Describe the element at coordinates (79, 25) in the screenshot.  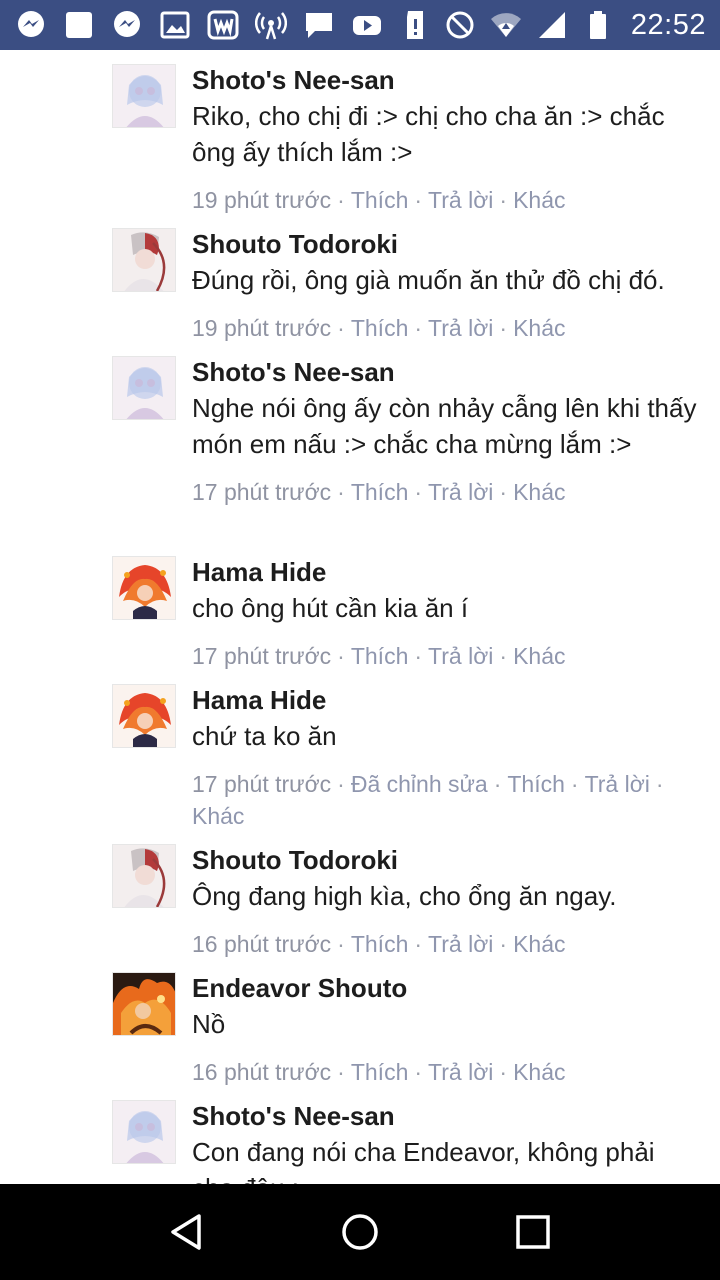
I see `square-app-icon` at that location.